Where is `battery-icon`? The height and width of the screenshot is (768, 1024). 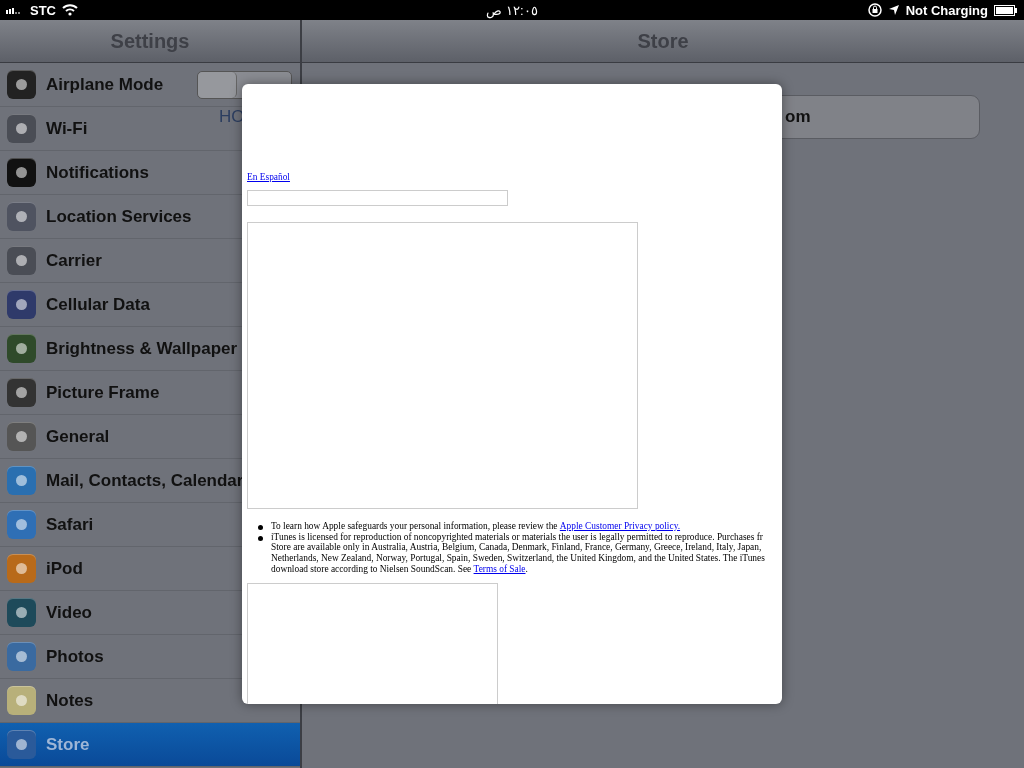
battery-icon is located at coordinates (1006, 10).